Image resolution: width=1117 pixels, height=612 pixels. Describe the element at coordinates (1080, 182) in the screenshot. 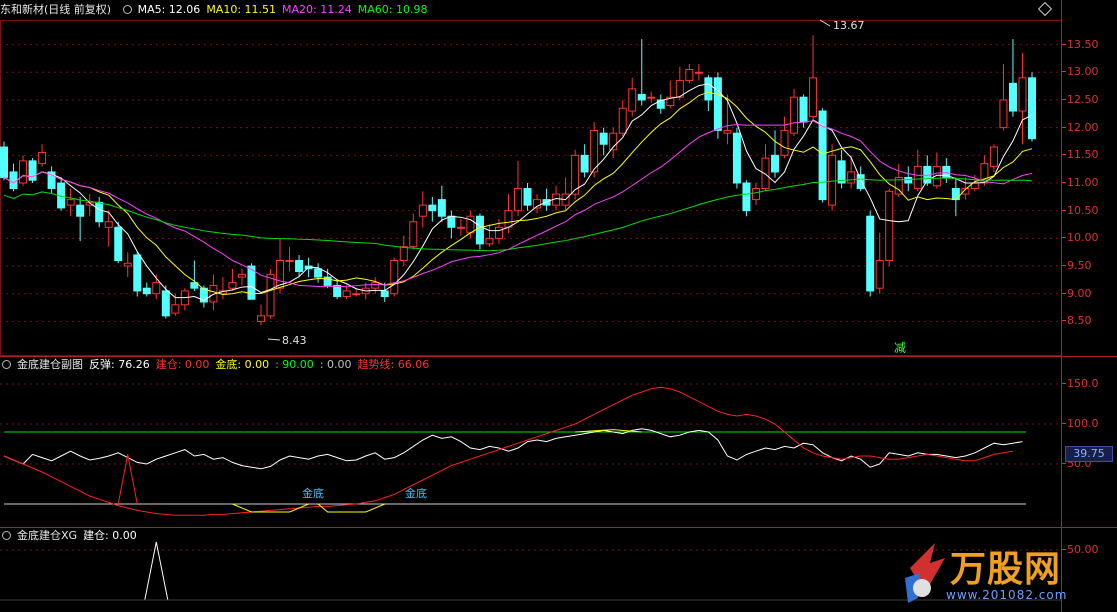

I see `axis-tick-label: 11.00` at that location.